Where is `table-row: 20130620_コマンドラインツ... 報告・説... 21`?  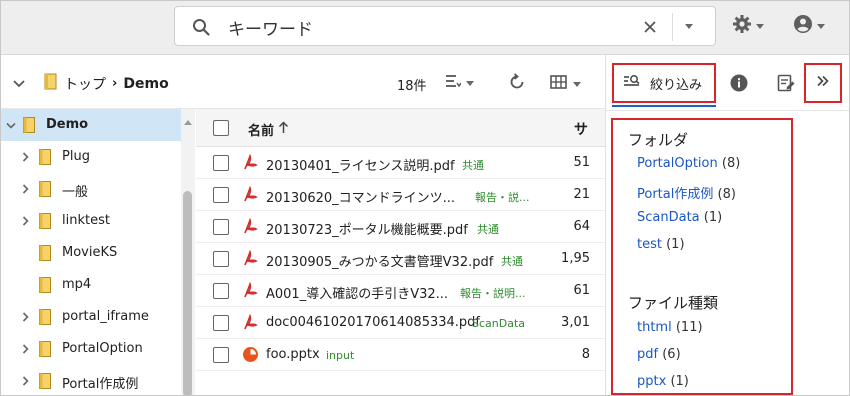 table-row: 20130620_コマンドラインツ... 報告・説... 21 is located at coordinates (400, 195).